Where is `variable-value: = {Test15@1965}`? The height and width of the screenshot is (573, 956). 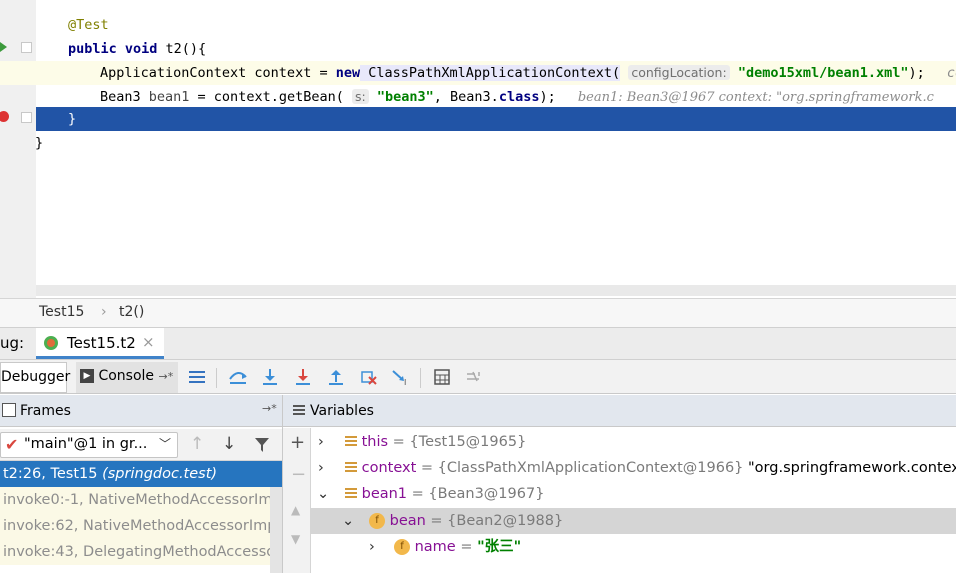 variable-value: = {Test15@1965} is located at coordinates (457, 442).